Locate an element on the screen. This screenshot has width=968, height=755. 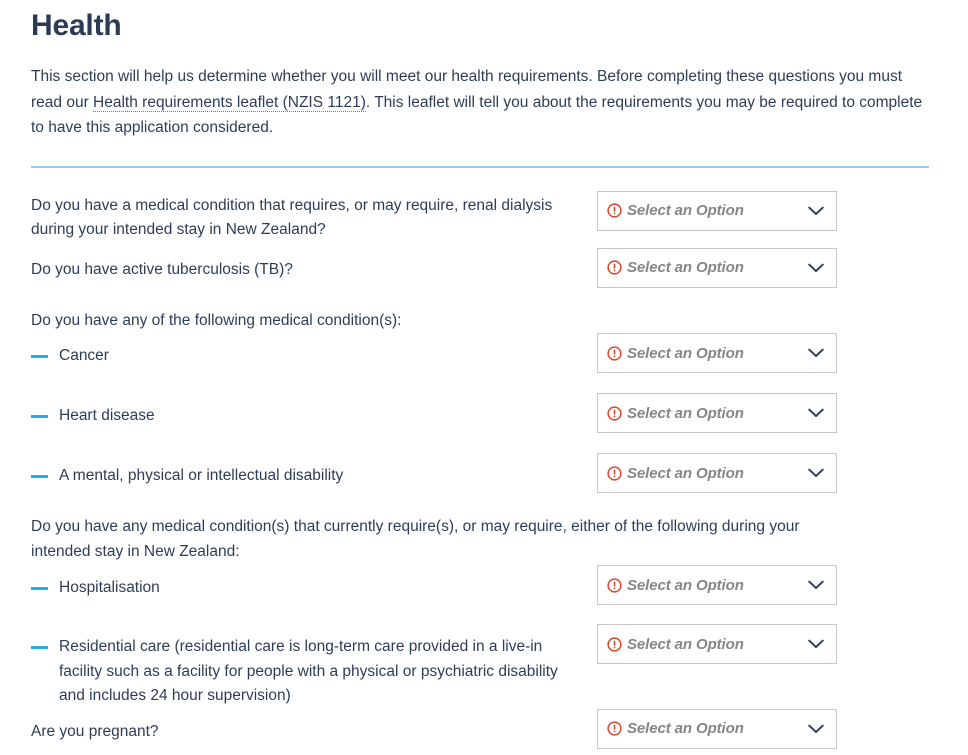
question-label-col: Do you have active tuberculosis (TB)? is located at coordinates (314, 270).